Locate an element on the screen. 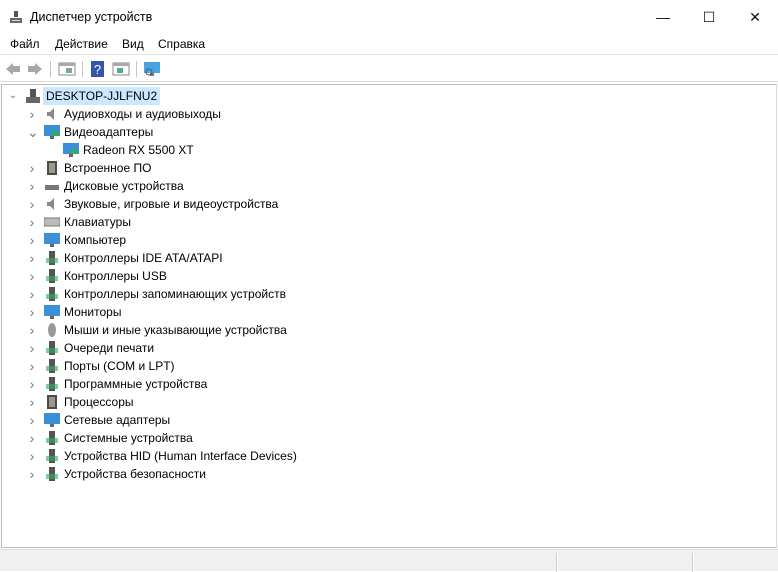  tree-category: › Контроллеры IDE ATA/ATAPI is located at coordinates (202, 258).